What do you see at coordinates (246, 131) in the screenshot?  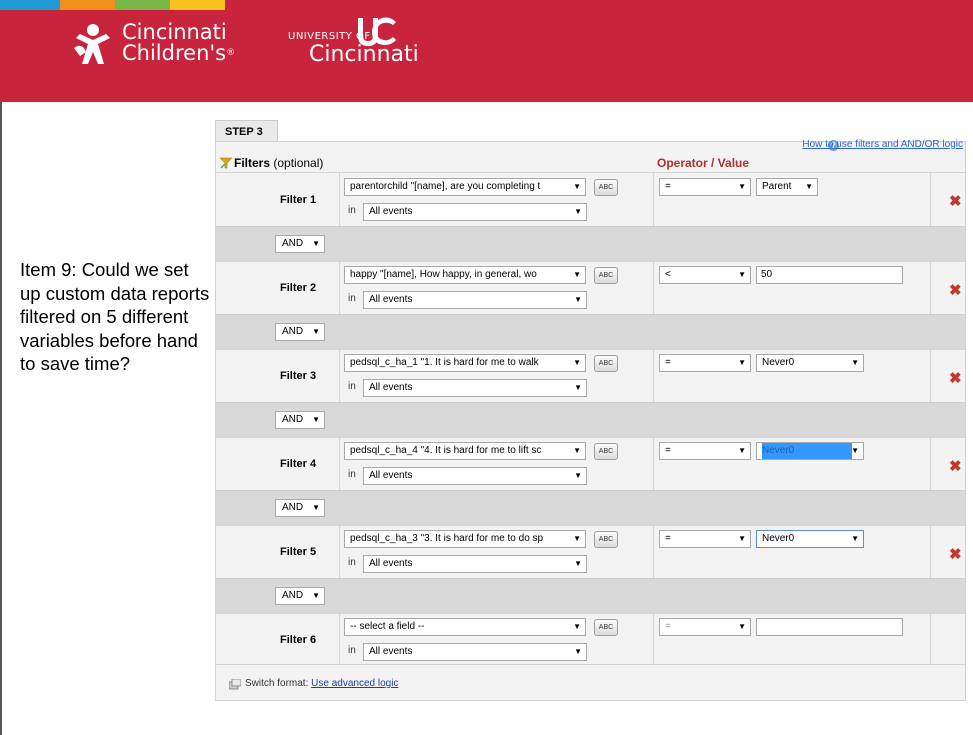 I see `tab-step-3: STEP 3` at bounding box center [246, 131].